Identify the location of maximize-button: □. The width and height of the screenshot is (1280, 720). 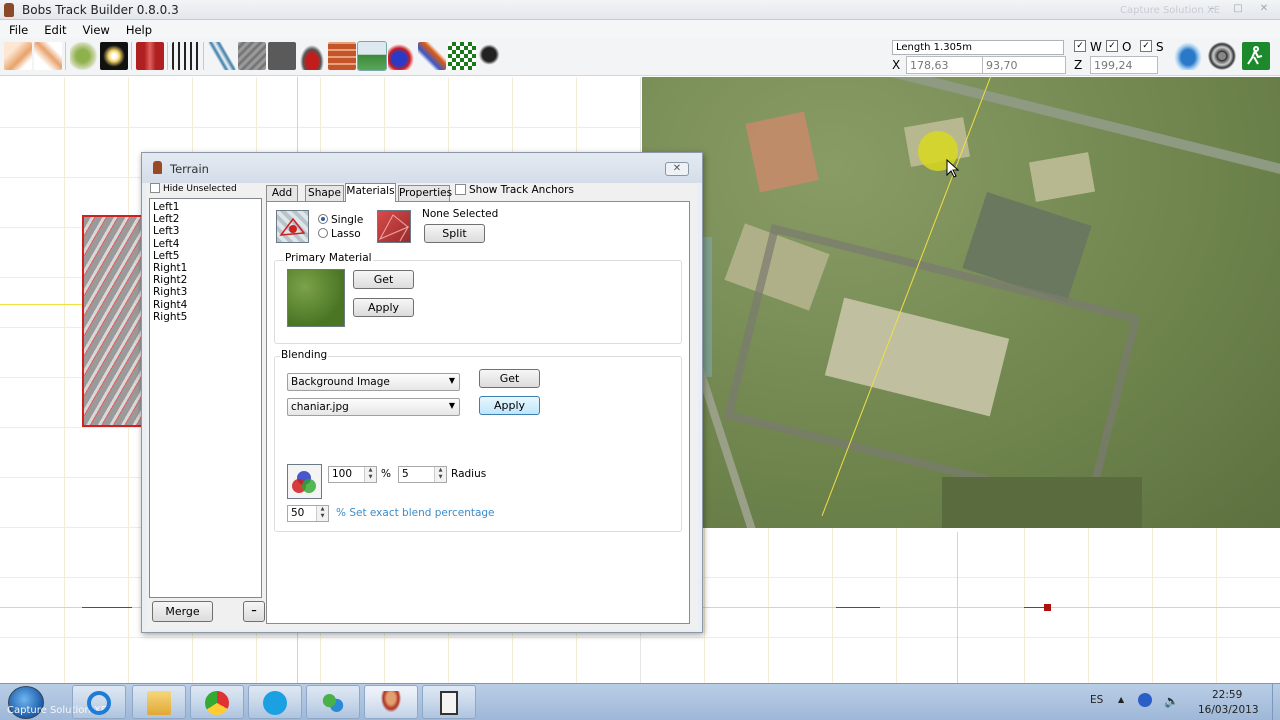
(1238, 9).